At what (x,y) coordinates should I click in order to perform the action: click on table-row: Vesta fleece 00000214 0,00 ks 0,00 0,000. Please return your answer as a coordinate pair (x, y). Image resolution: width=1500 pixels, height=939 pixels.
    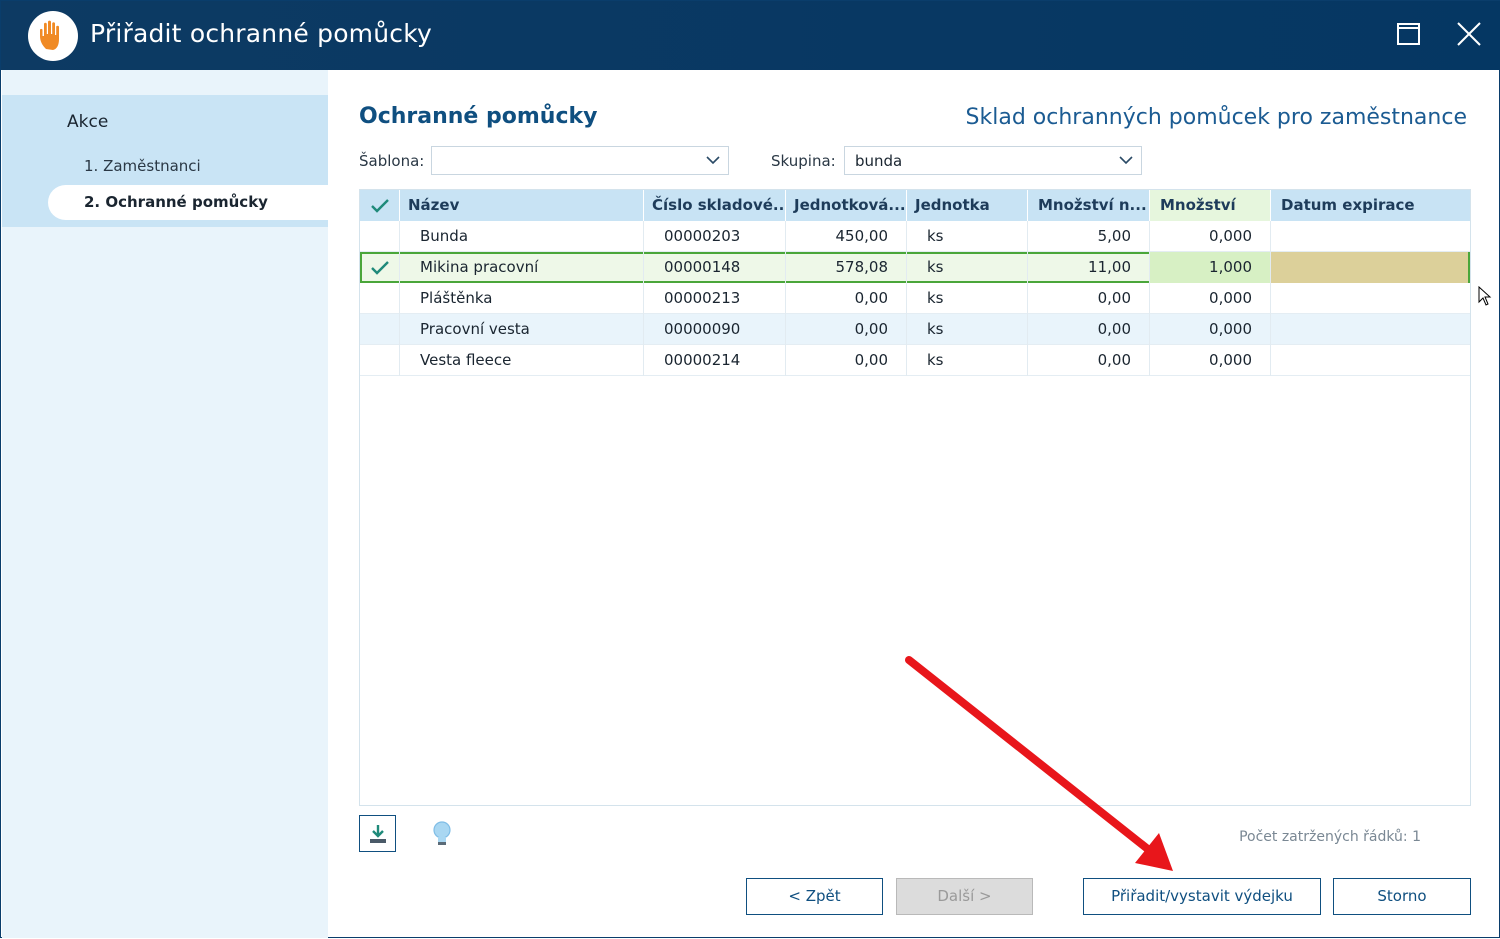
    Looking at the image, I should click on (915, 360).